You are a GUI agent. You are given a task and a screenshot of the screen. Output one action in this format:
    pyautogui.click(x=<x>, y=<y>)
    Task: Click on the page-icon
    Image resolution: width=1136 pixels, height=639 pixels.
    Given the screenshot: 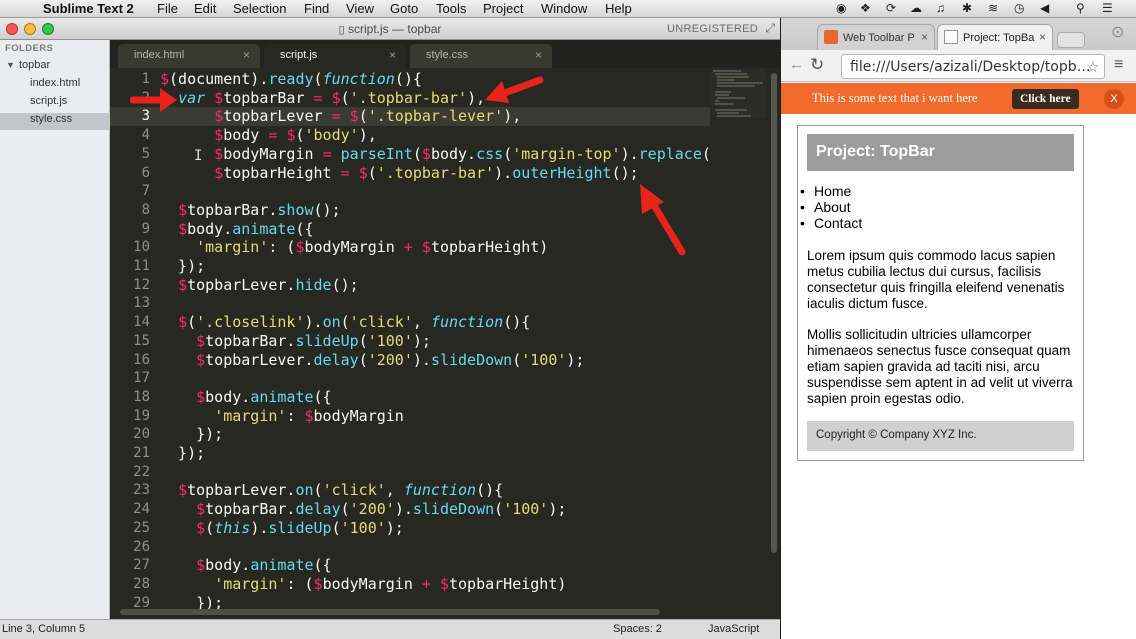 What is the action you would take?
    pyautogui.click(x=951, y=37)
    